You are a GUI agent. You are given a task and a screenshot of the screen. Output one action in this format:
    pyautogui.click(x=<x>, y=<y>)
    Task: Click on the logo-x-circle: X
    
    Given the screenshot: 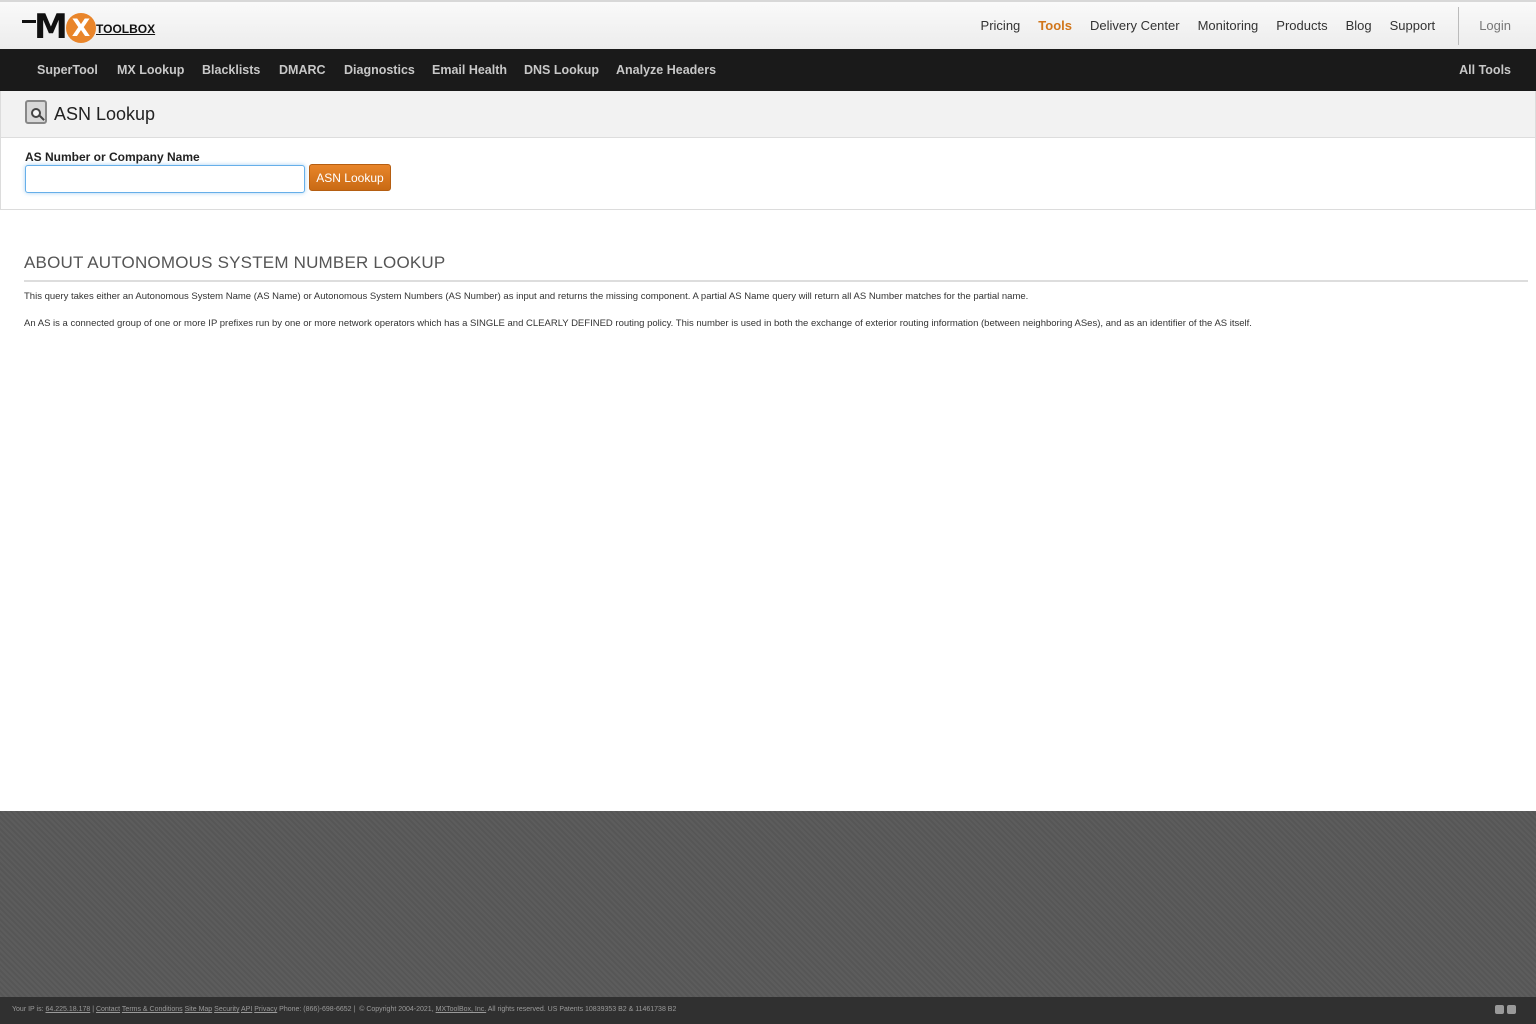 What is the action you would take?
    pyautogui.click(x=81, y=28)
    